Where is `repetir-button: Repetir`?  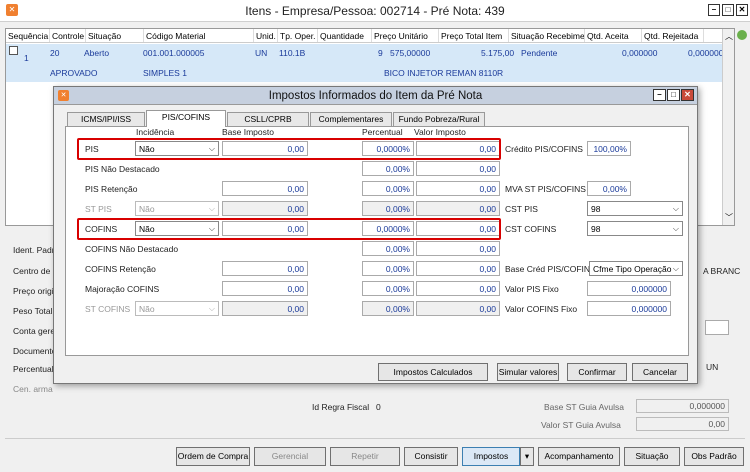
repetir-button: Repetir is located at coordinates (365, 456).